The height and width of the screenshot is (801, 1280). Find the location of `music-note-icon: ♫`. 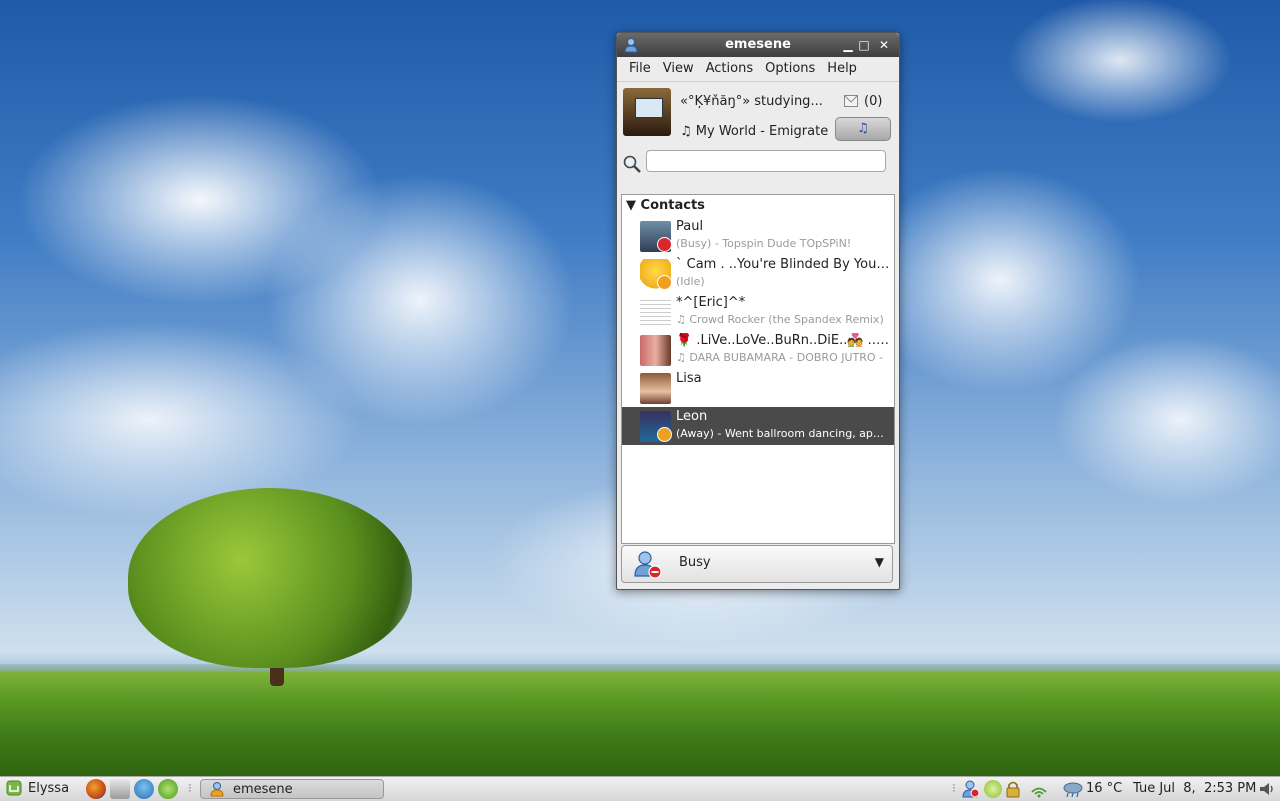

music-note-icon: ♫ is located at coordinates (863, 128).